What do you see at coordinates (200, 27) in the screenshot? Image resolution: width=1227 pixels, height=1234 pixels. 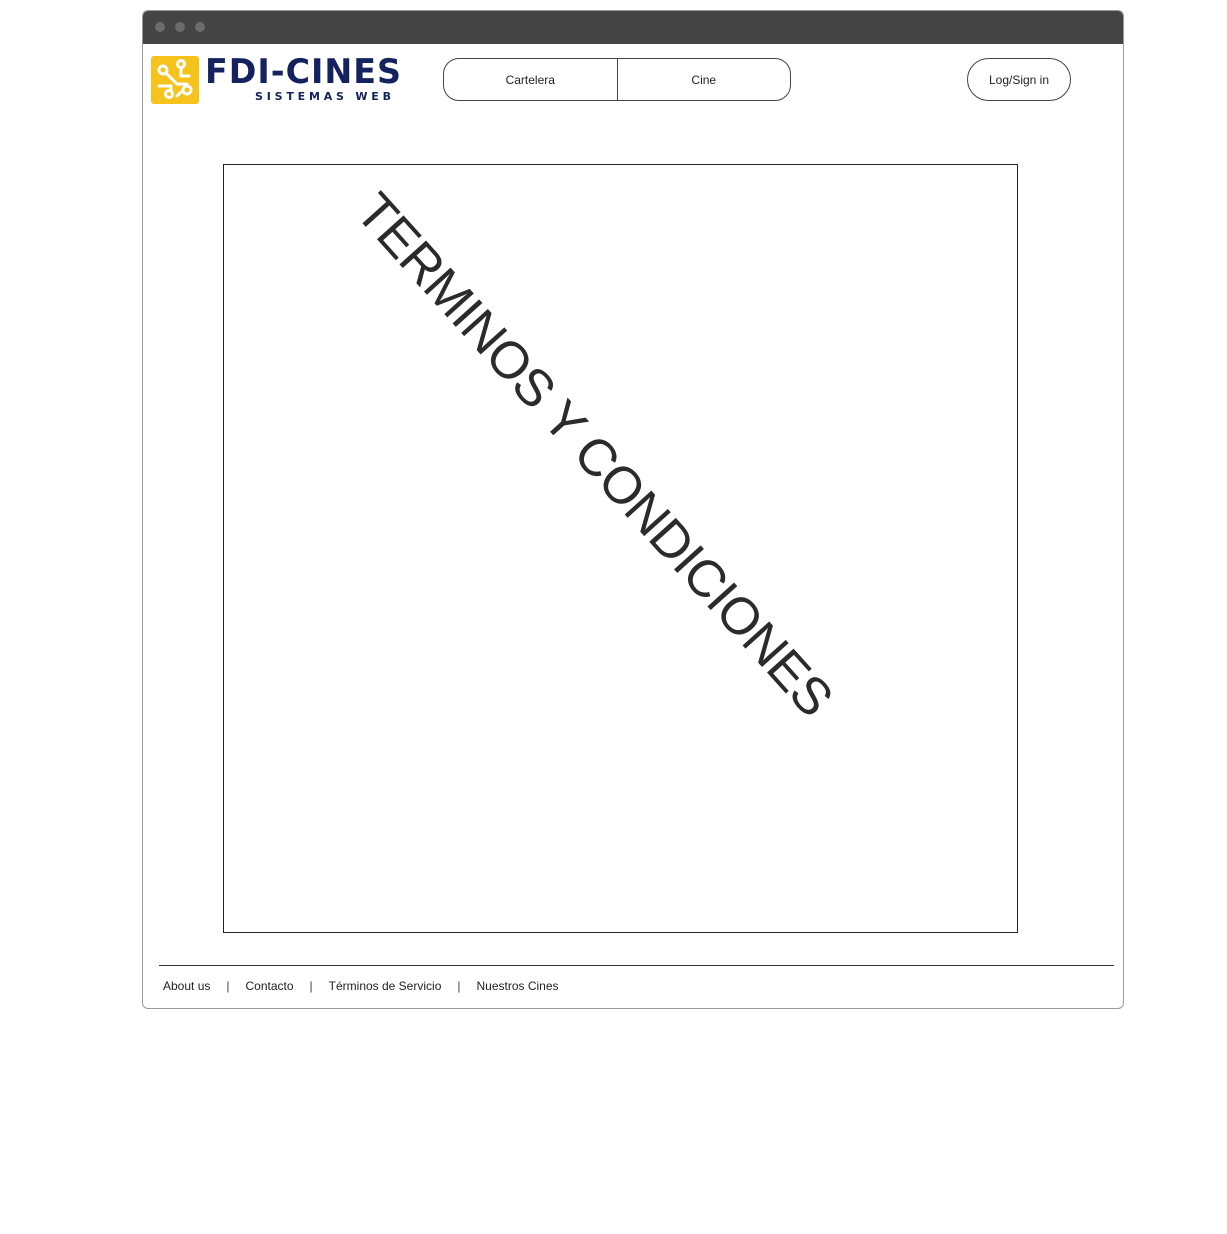 I see `window-maximize-dot` at bounding box center [200, 27].